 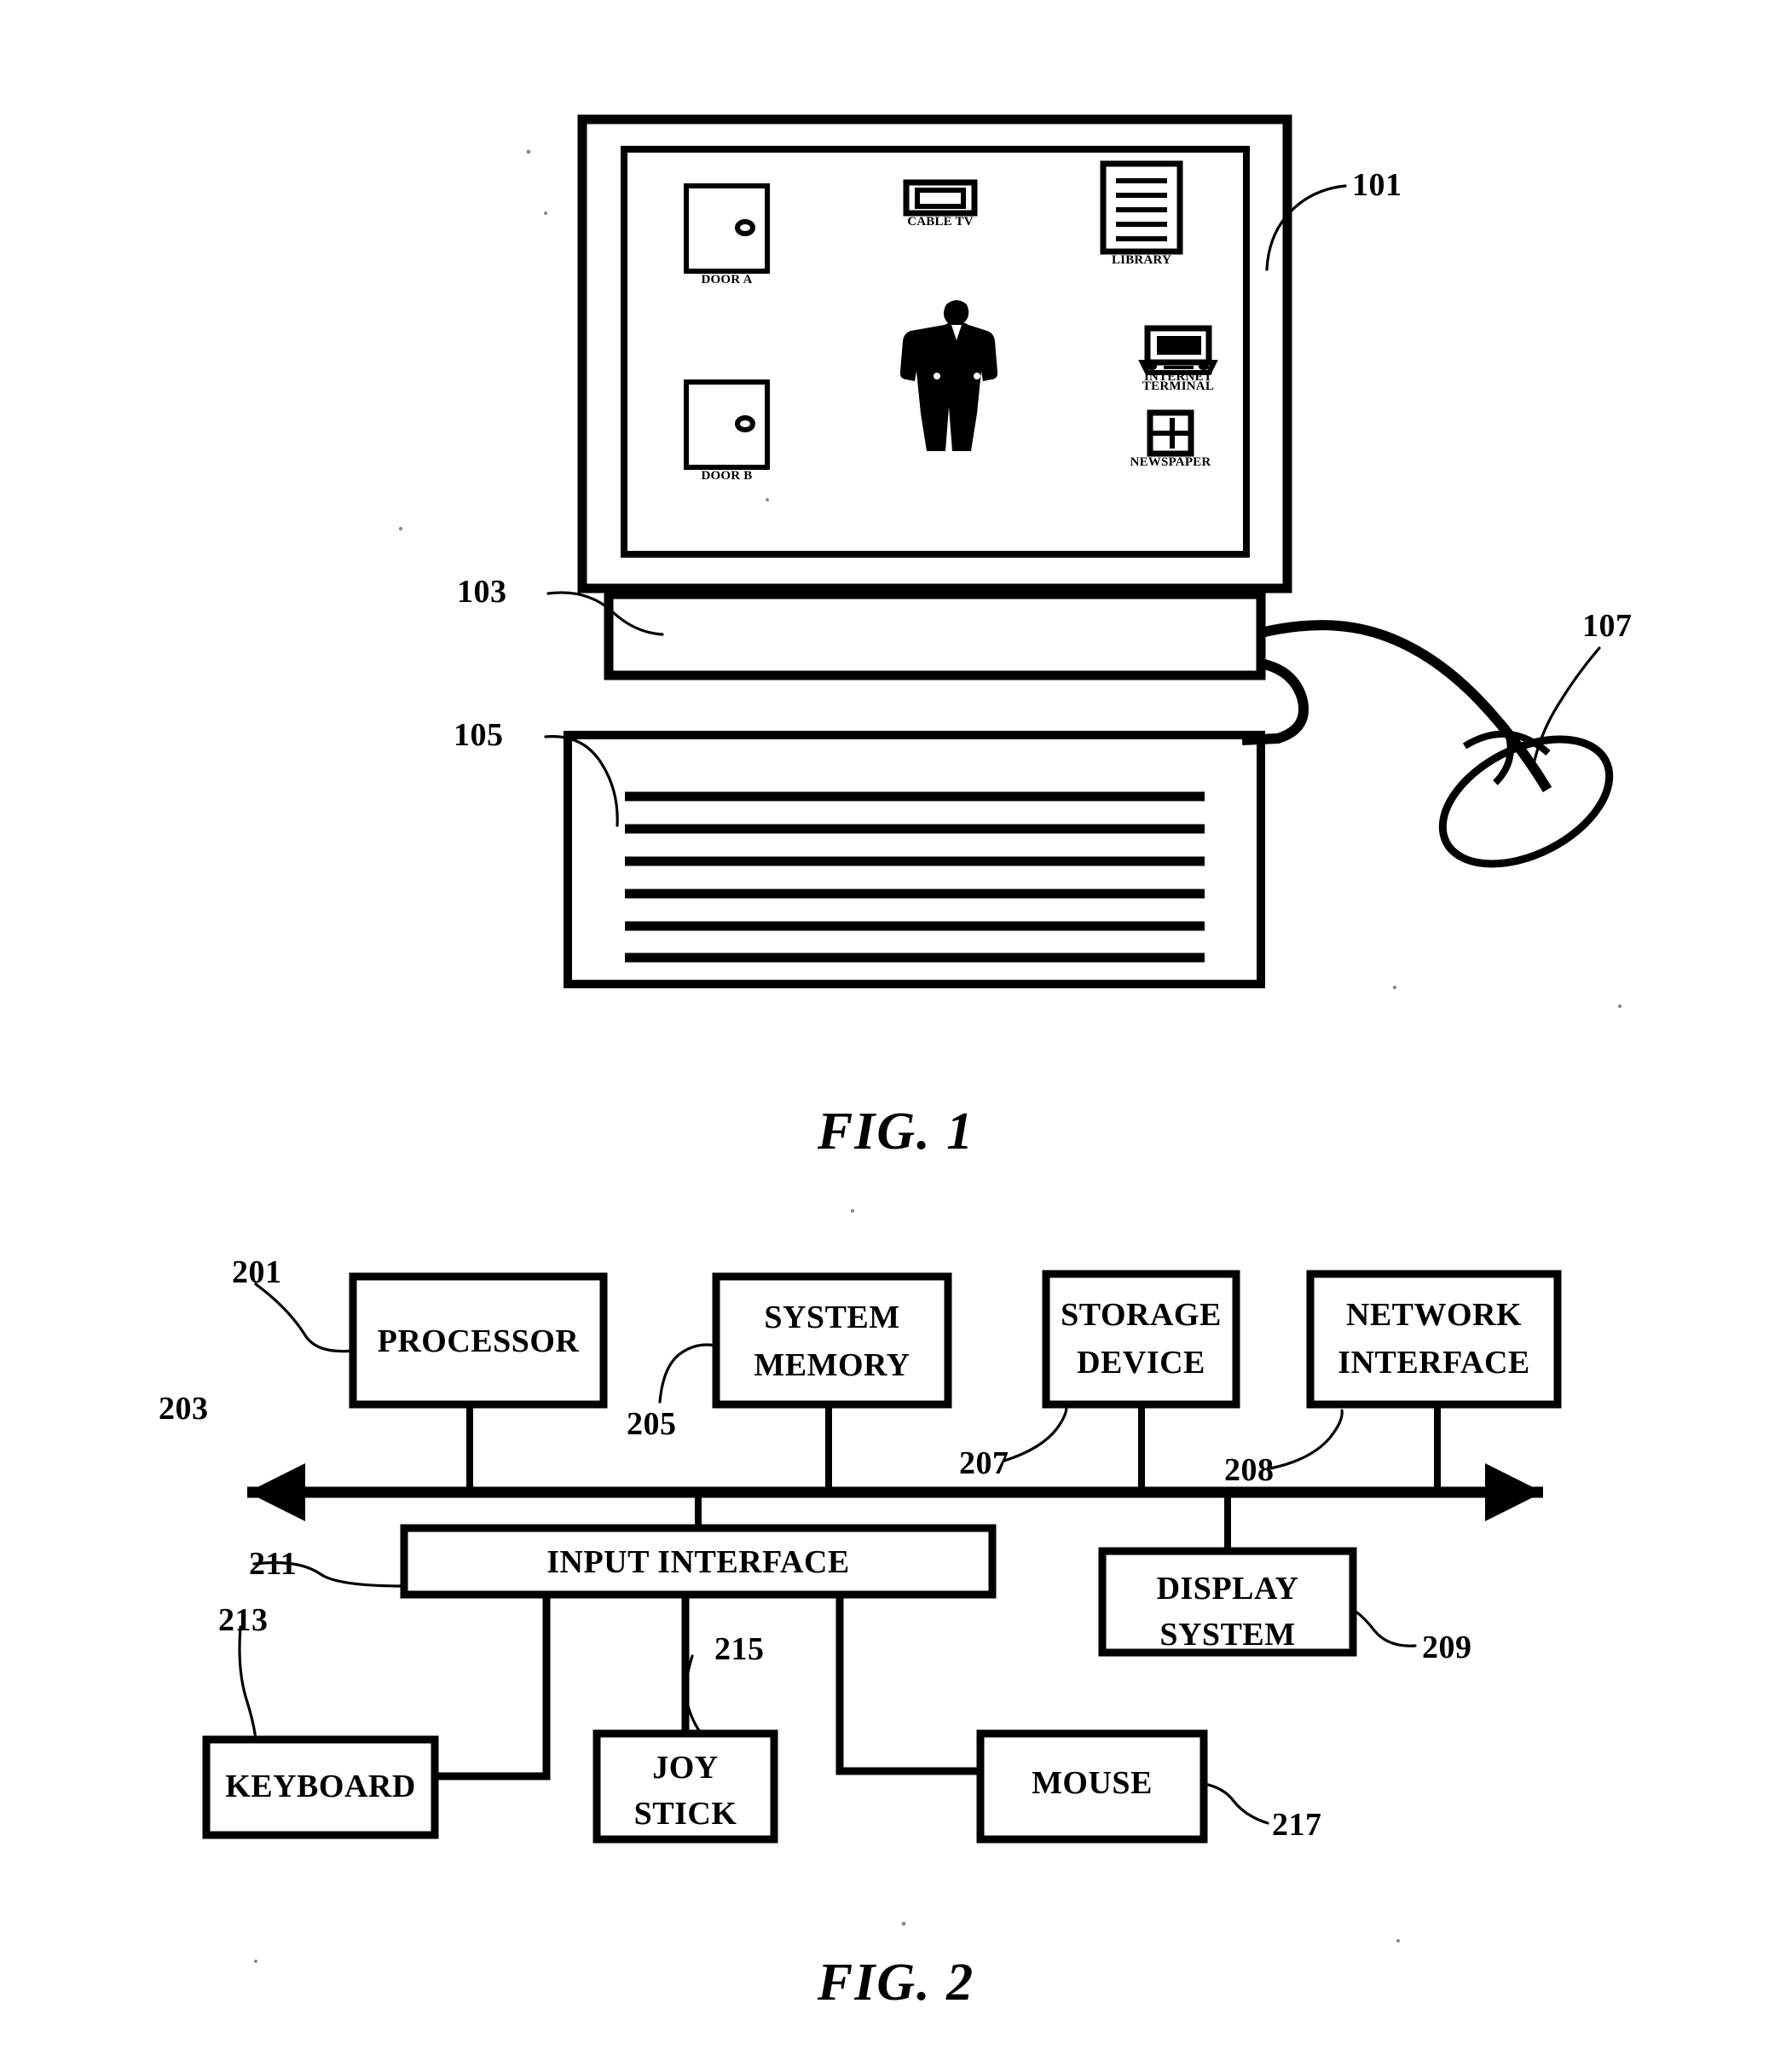 I want to click on ref-numeral-203: 203, so click(x=184, y=1409).